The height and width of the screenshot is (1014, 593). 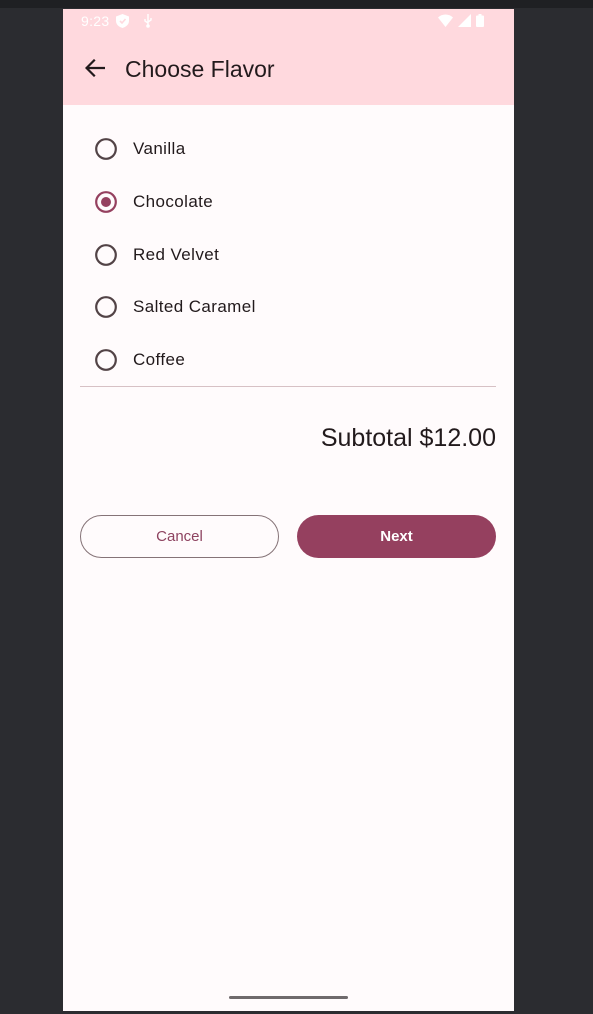 I want to click on divider, so click(x=288, y=386).